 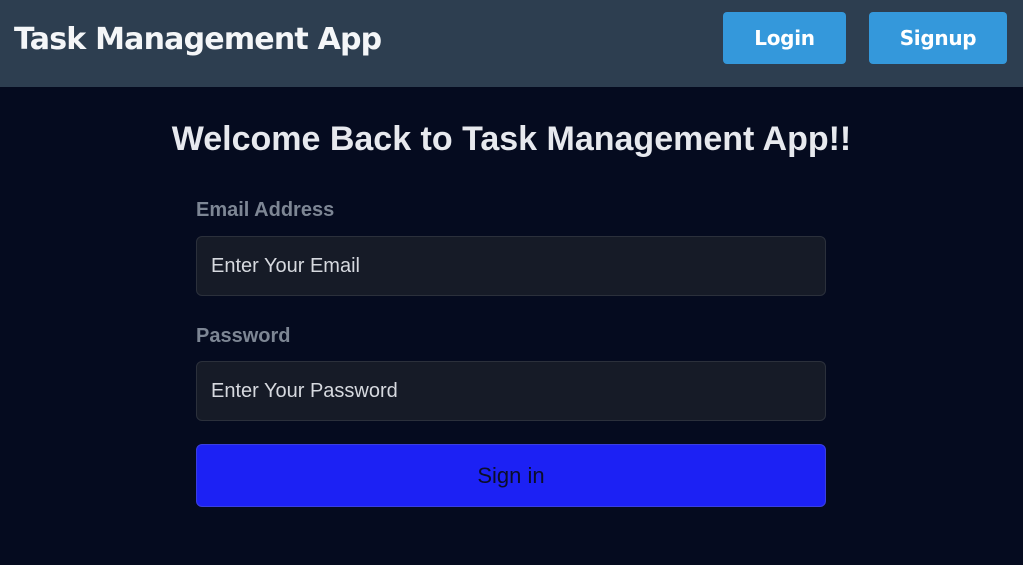 I want to click on password-label: Password, so click(x=243, y=336).